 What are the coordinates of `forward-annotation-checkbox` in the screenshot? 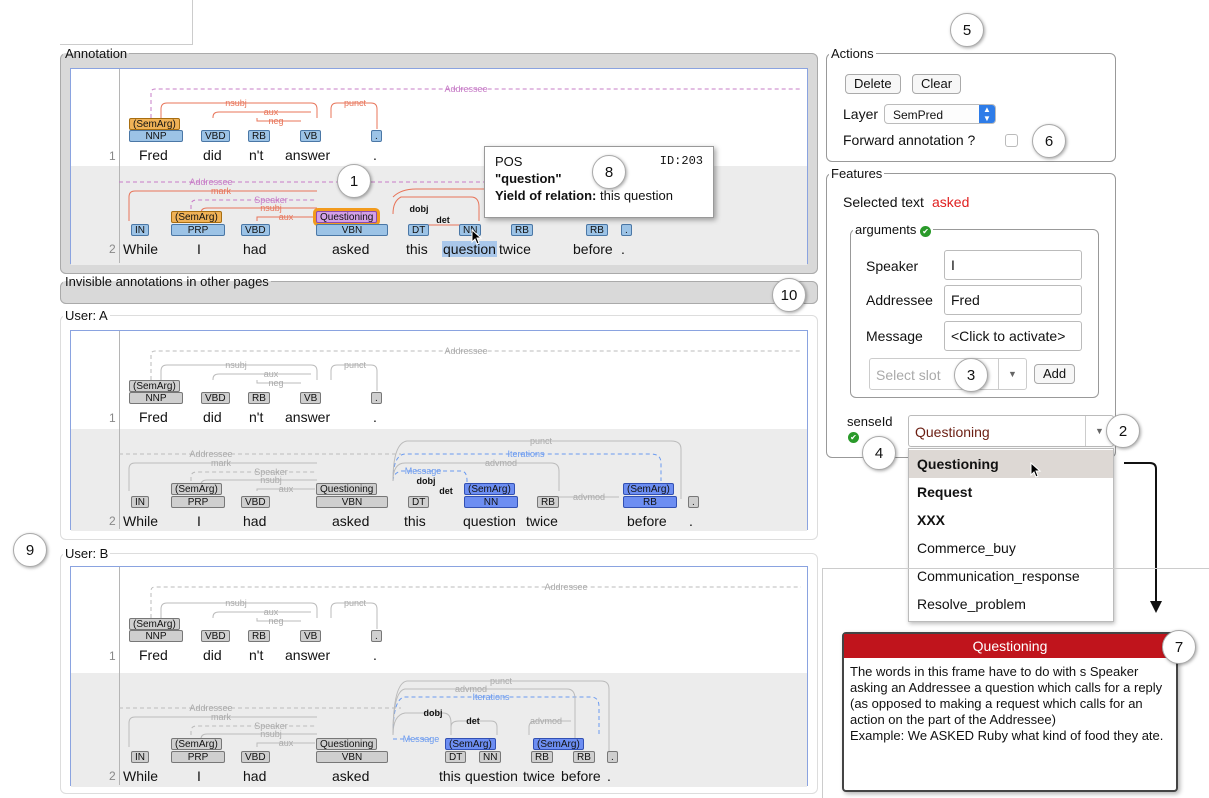 It's located at (1011, 140).